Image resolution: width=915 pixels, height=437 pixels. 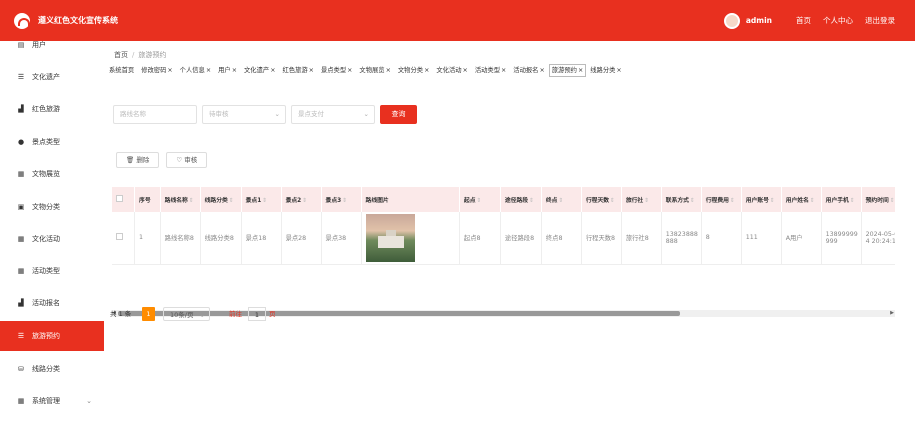 I want to click on col-header: 旅行社⇕, so click(x=641, y=199).